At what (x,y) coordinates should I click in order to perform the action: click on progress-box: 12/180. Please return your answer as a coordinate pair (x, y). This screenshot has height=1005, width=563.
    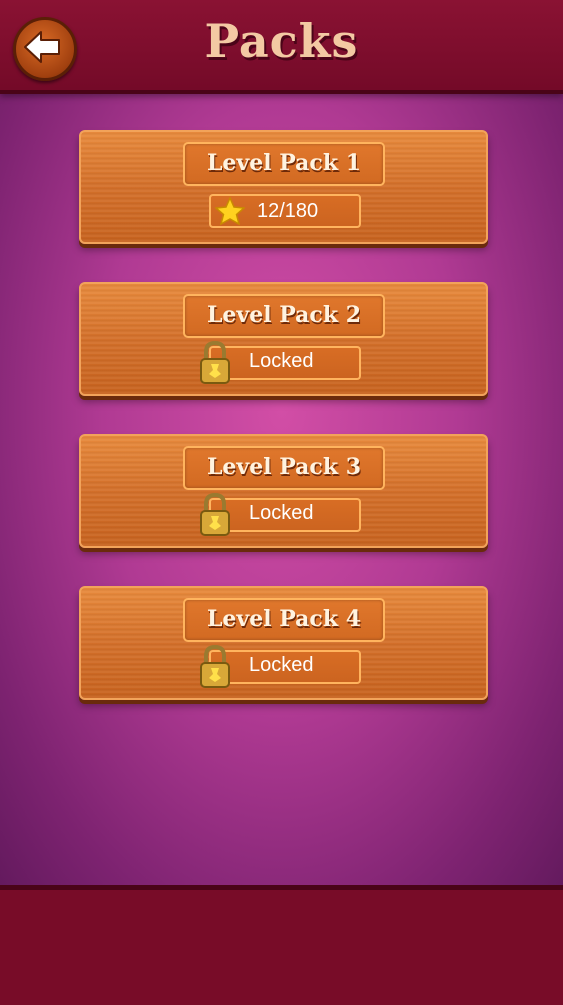
    Looking at the image, I should click on (285, 211).